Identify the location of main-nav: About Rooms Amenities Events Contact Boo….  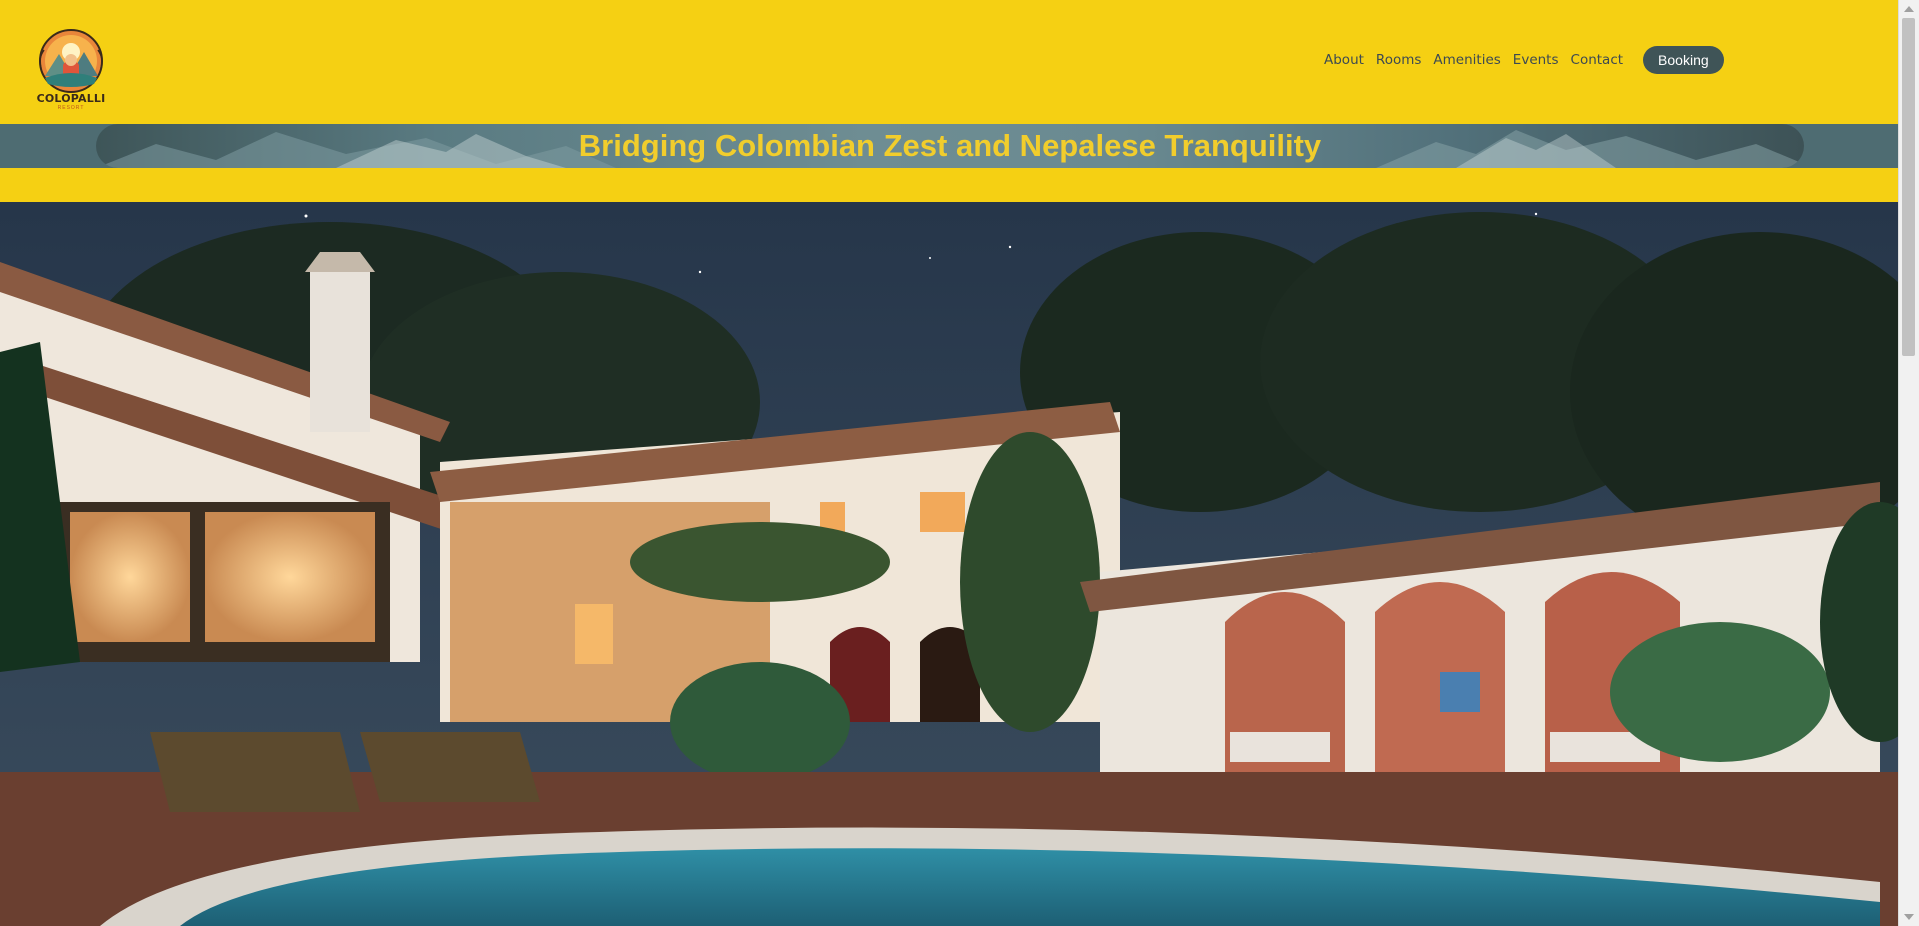
(1524, 60).